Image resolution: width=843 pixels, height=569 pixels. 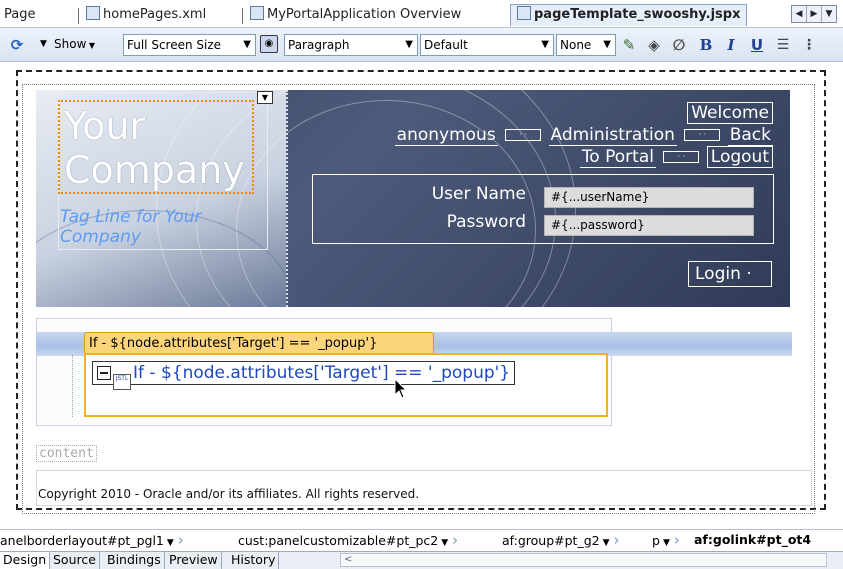 I want to click on logo-line-1: Your, so click(x=105, y=126).